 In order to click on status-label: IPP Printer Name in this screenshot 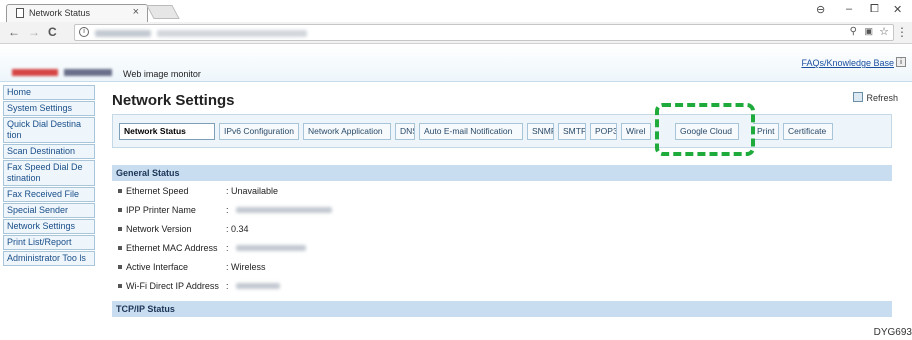, I will do `click(161, 210)`.